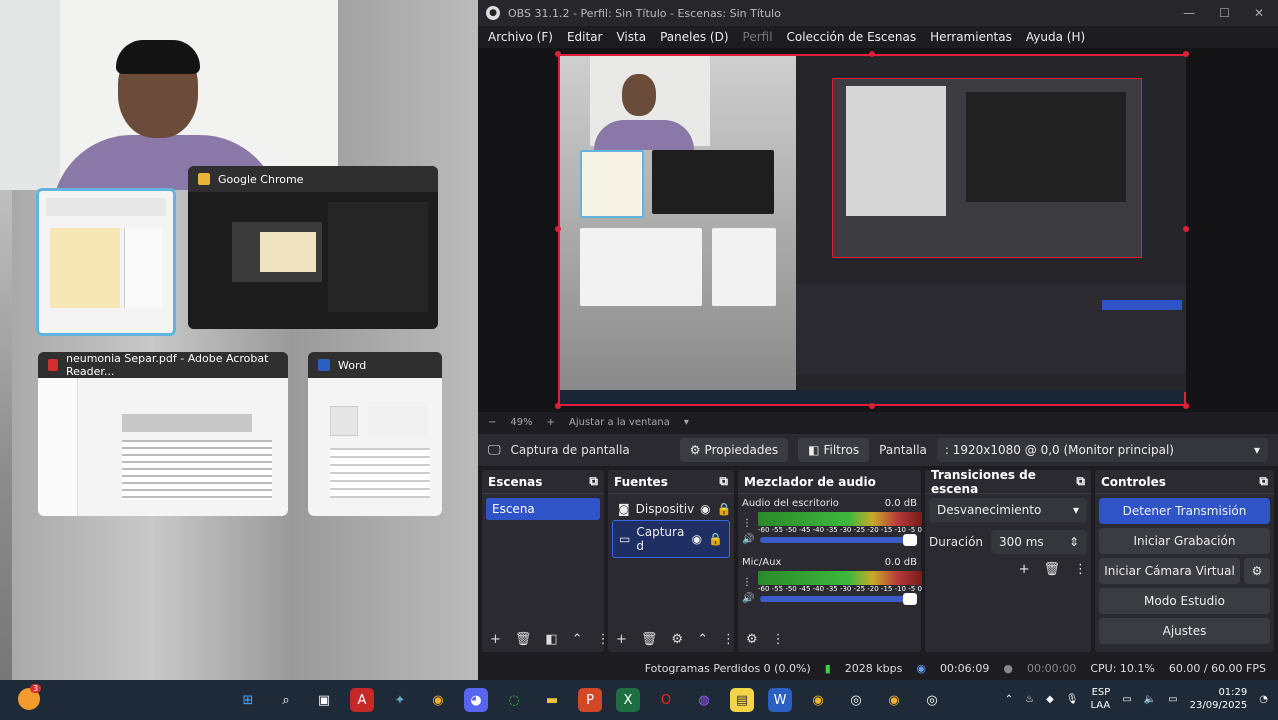 The width and height of the screenshot is (1278, 720). Describe the element at coordinates (1172, 699) in the screenshot. I see `battery-icon: ▭` at that location.